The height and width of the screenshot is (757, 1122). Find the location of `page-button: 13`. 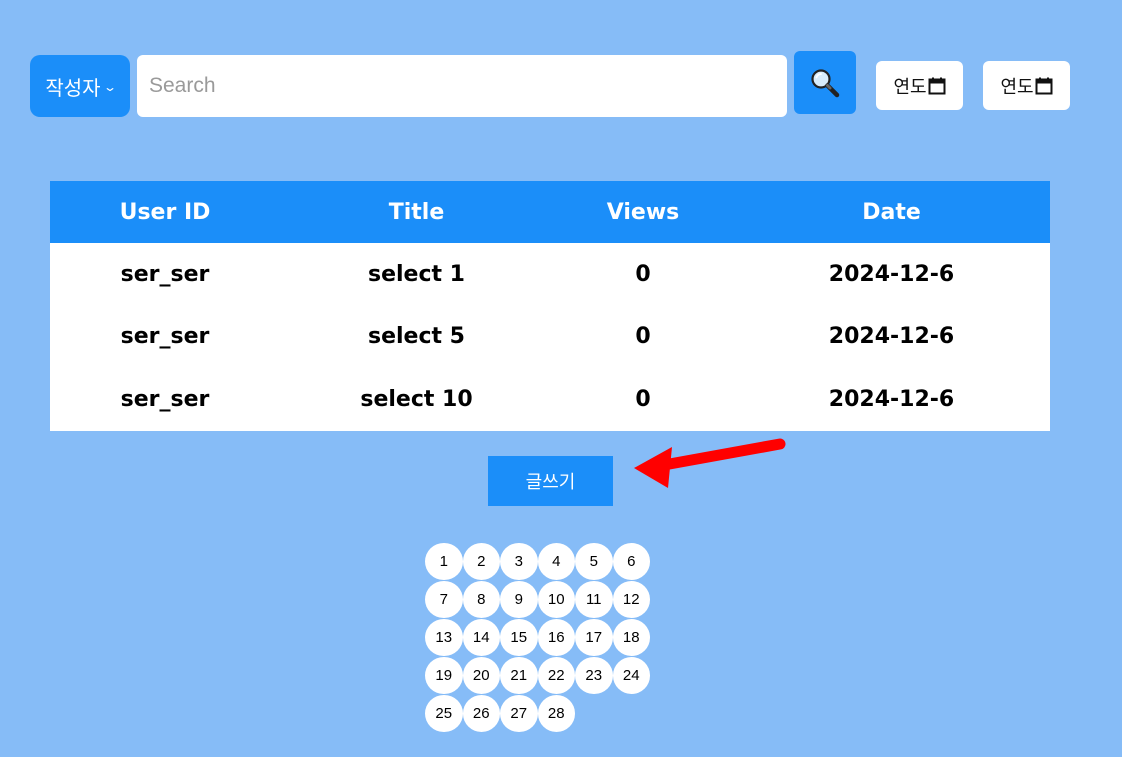

page-button: 13 is located at coordinates (444, 637).